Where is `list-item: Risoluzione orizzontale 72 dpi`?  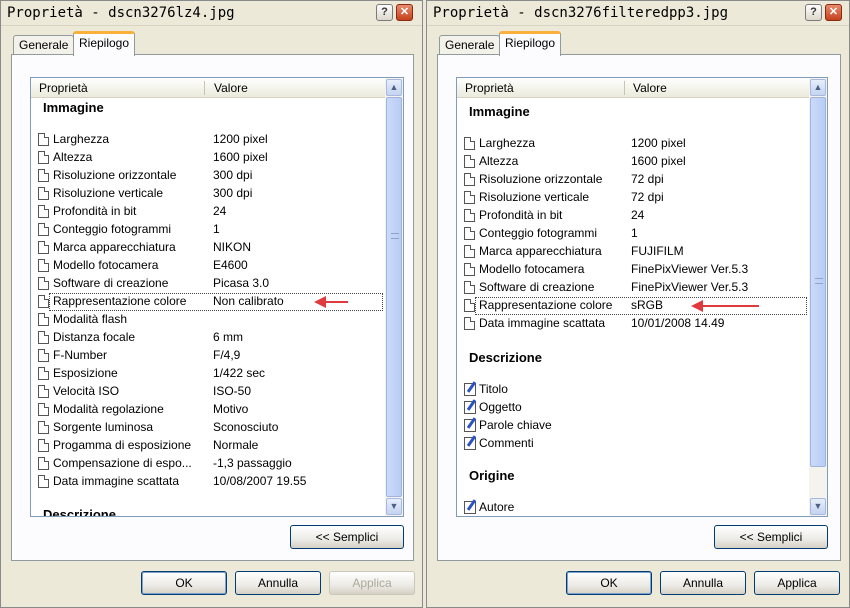
list-item: Risoluzione orizzontale 72 dpi is located at coordinates (635, 180).